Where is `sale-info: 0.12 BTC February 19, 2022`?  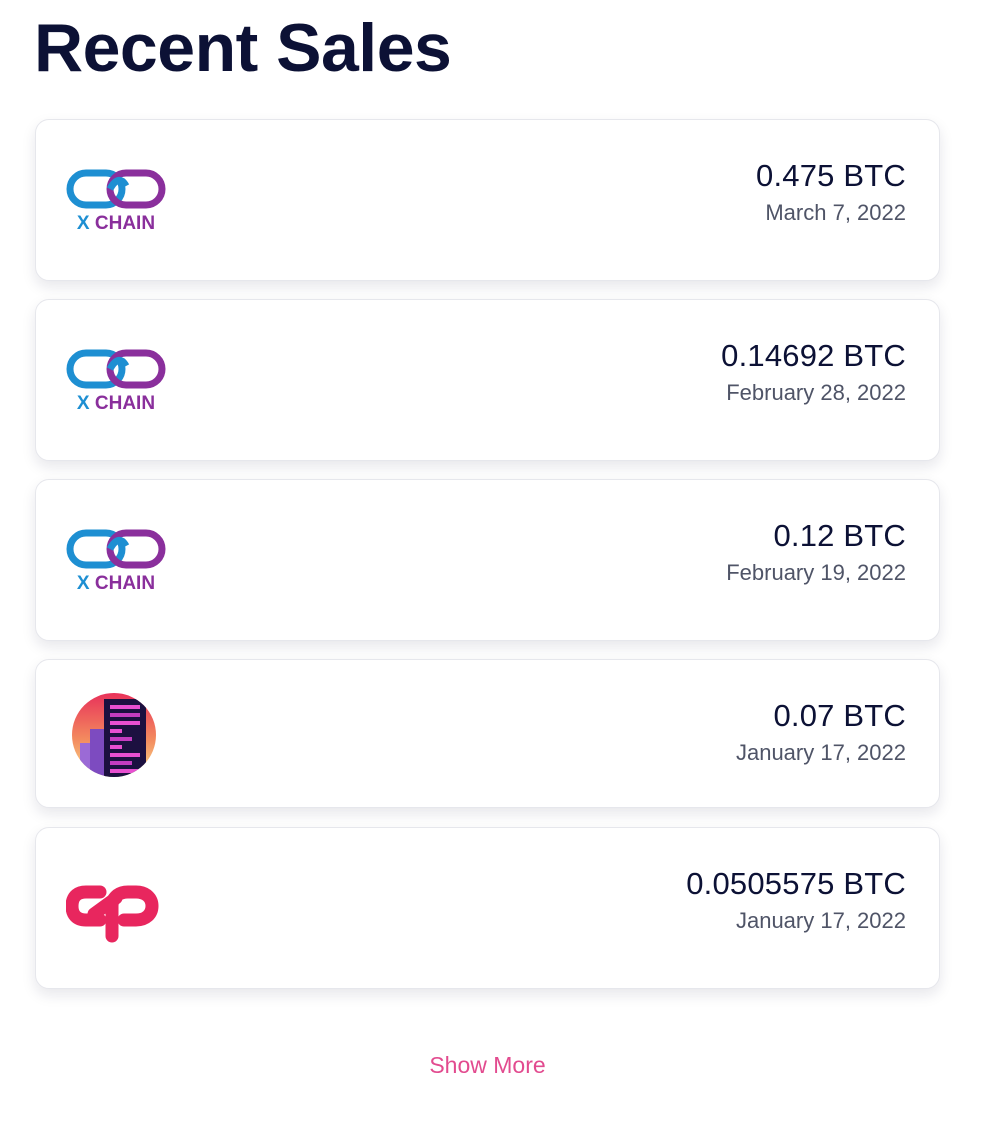 sale-info: 0.12 BTC February 19, 2022 is located at coordinates (816, 553).